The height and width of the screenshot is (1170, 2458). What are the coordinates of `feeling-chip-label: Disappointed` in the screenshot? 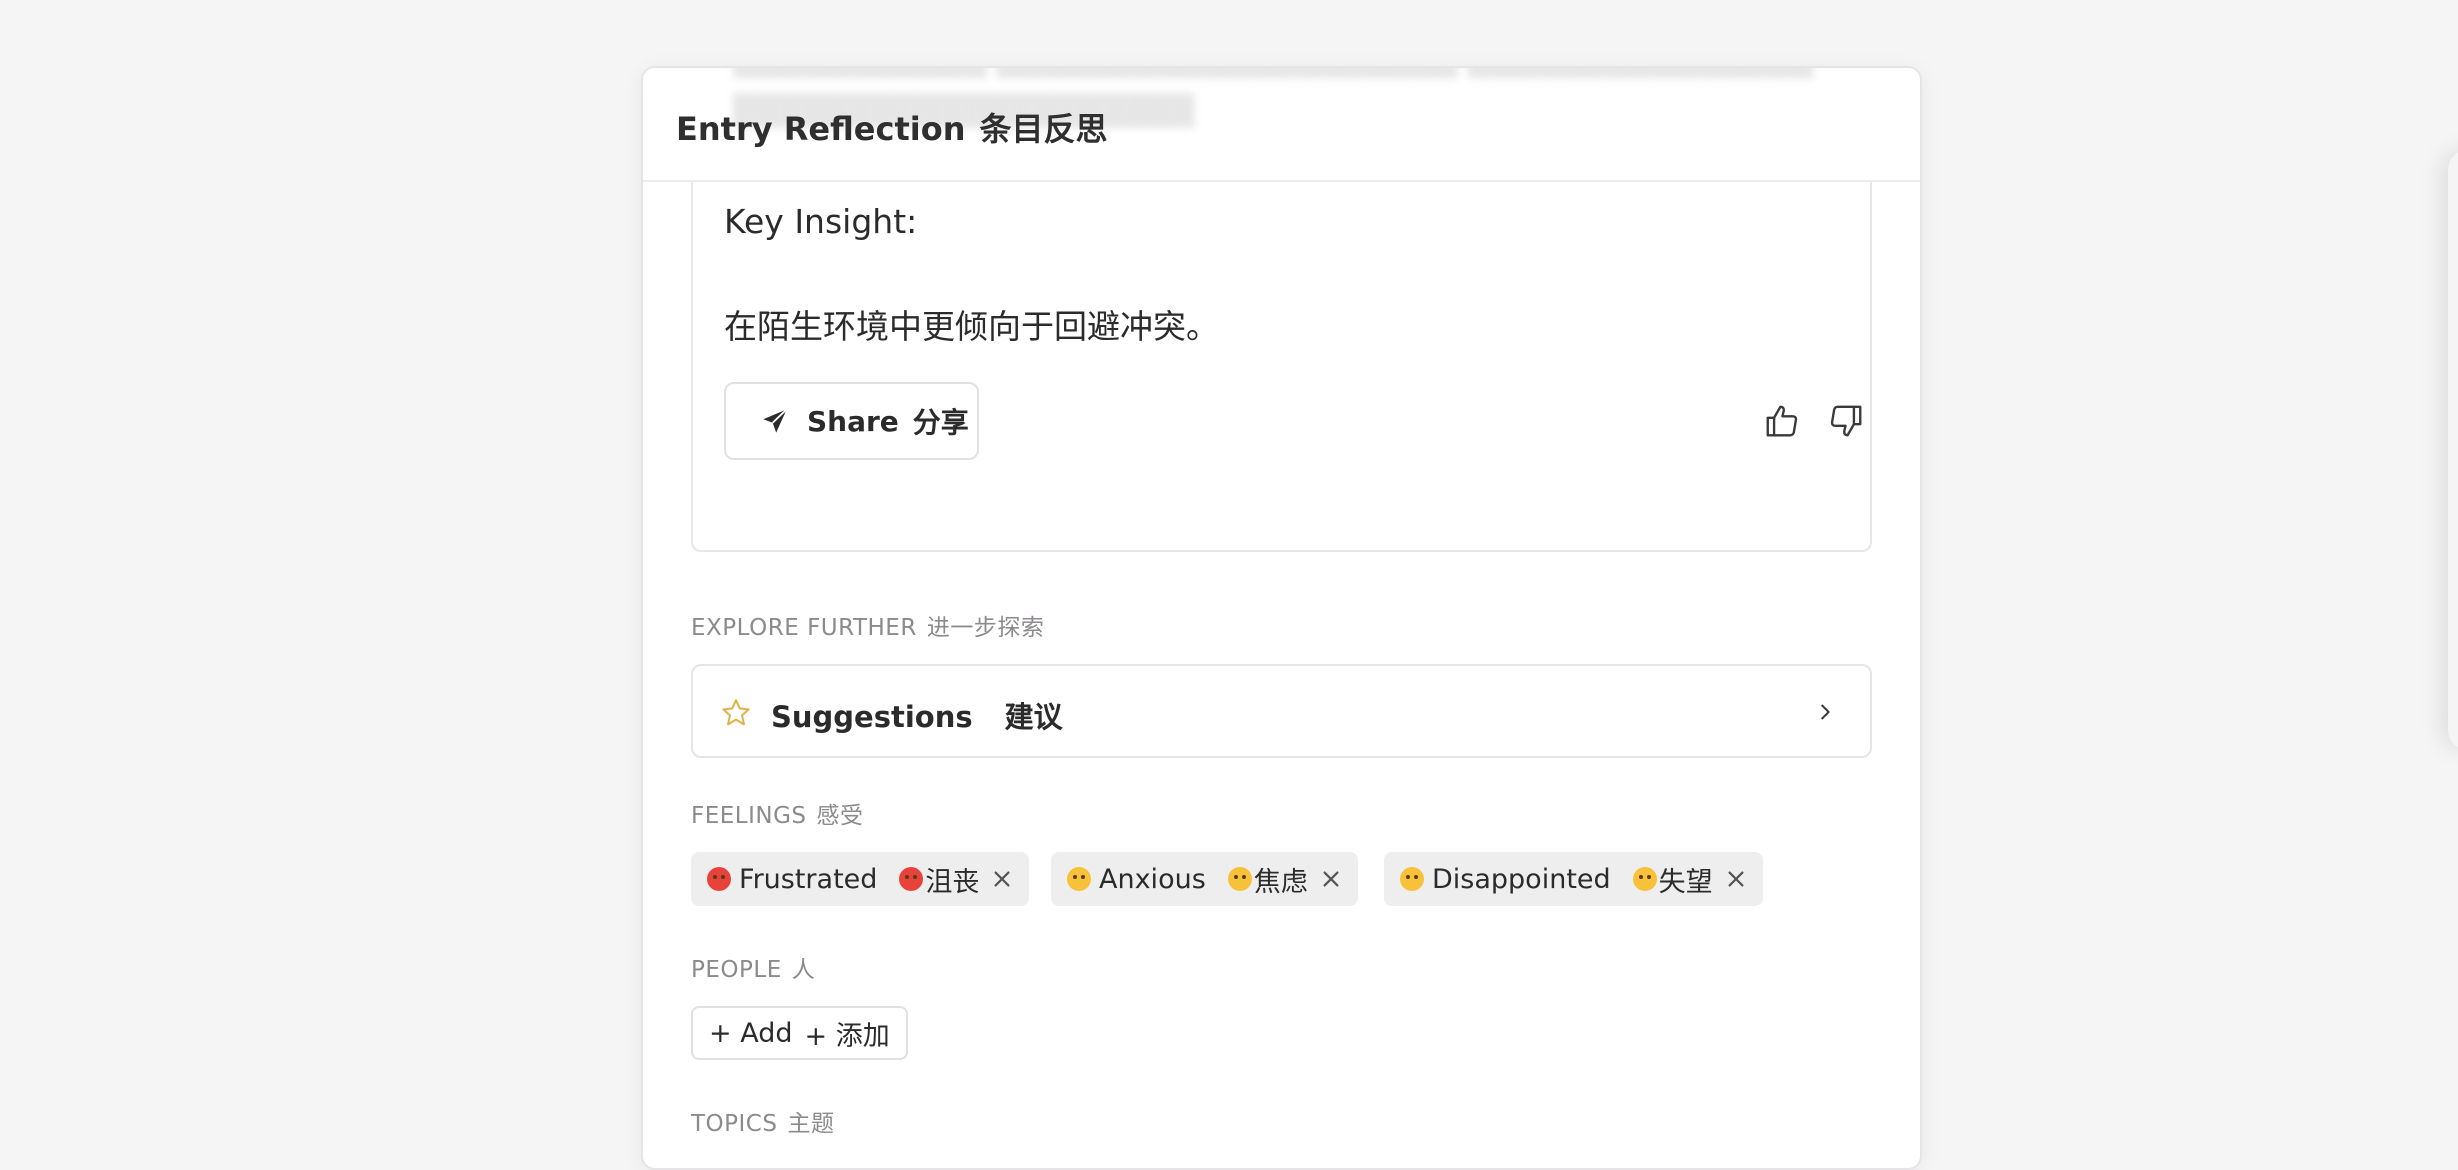 It's located at (1521, 879).